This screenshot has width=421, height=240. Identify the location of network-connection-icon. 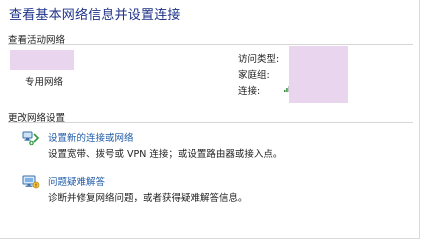
(31, 138).